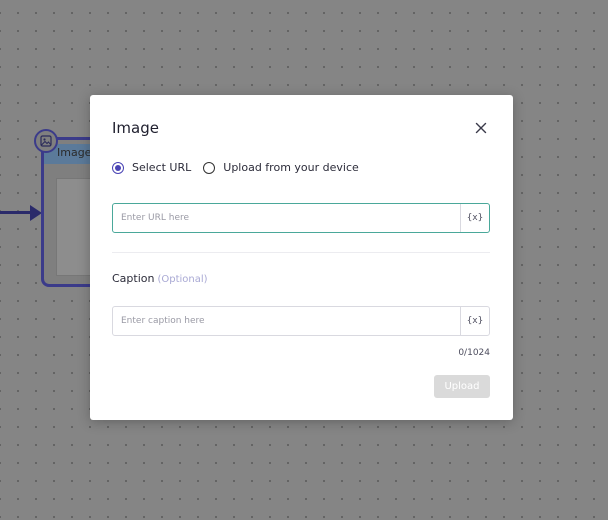 The height and width of the screenshot is (520, 608). I want to click on upload-device-label: Upload from your device, so click(291, 167).